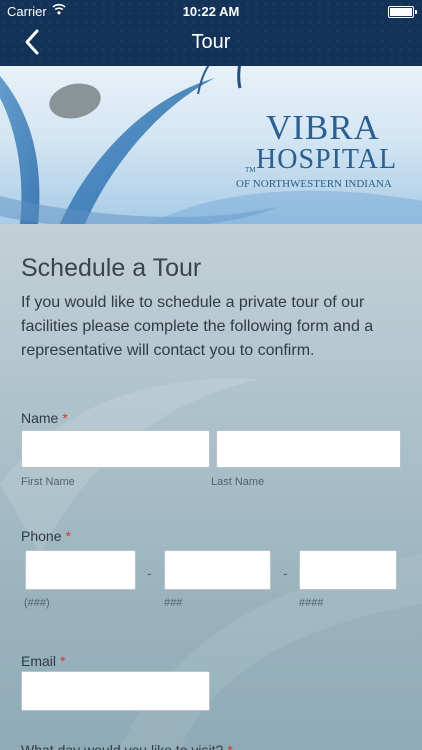 Image resolution: width=422 pixels, height=750 pixels. I want to click on status-time: 10:22 AM, so click(211, 11).